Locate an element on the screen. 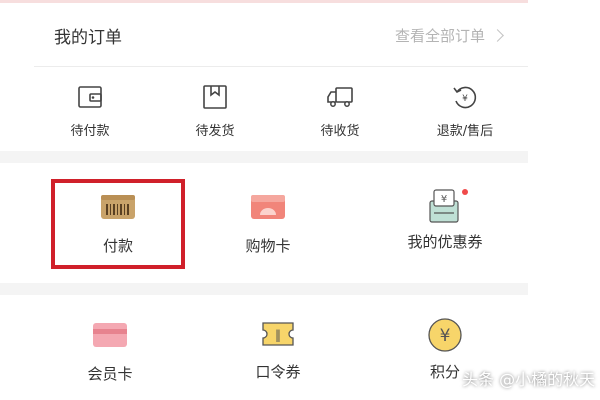  status-label: 退款/售后 is located at coordinates (465, 131).